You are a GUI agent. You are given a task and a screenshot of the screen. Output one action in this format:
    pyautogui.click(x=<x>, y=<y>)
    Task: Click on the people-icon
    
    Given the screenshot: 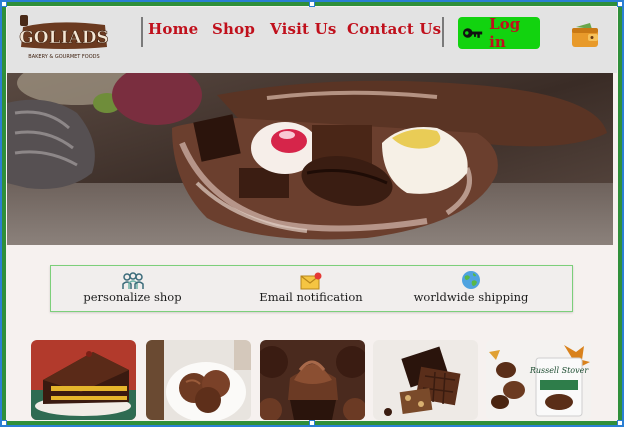 What is the action you would take?
    pyautogui.click(x=132, y=280)
    